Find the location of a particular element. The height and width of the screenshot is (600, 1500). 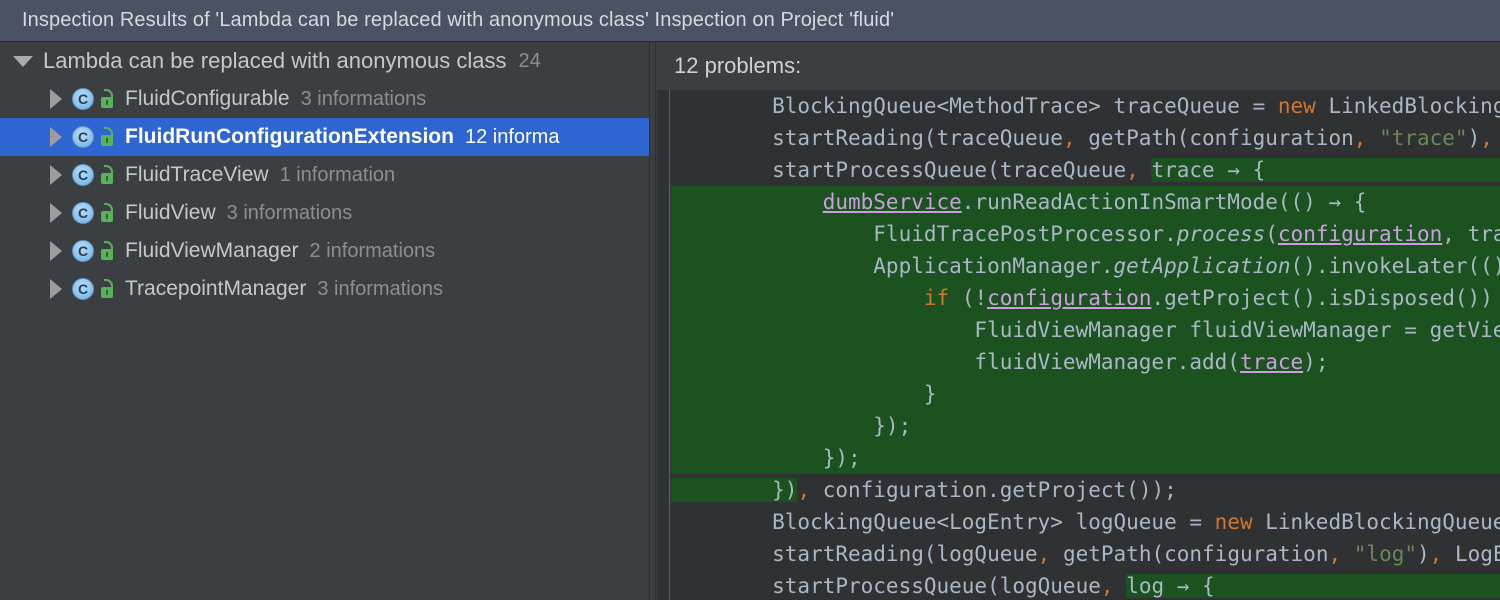

code-line: startProcessQueue(traceQueue, trace → { is located at coordinates (1085, 170).